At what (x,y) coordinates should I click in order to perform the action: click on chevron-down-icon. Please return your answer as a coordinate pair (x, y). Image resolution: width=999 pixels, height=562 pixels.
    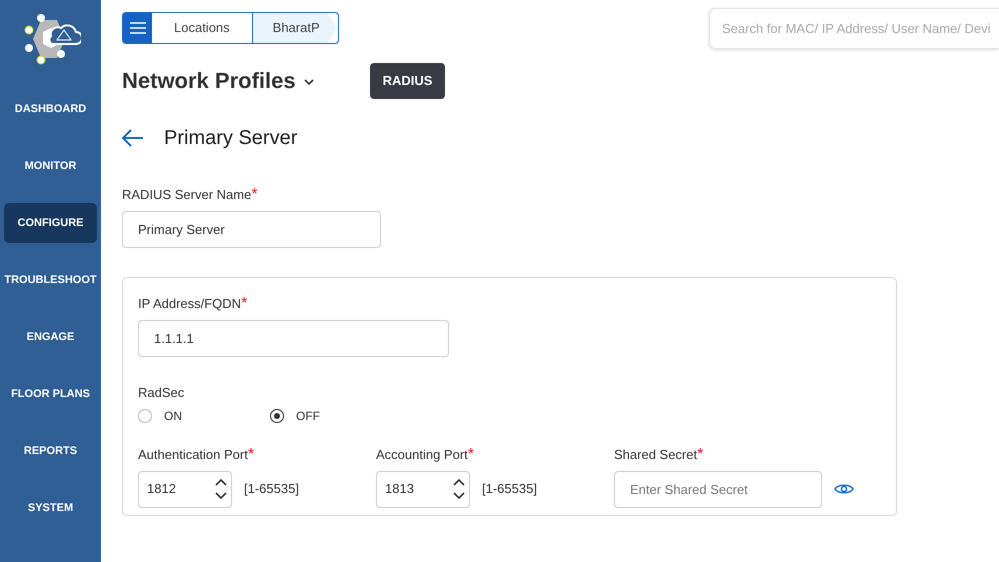
    Looking at the image, I should click on (309, 82).